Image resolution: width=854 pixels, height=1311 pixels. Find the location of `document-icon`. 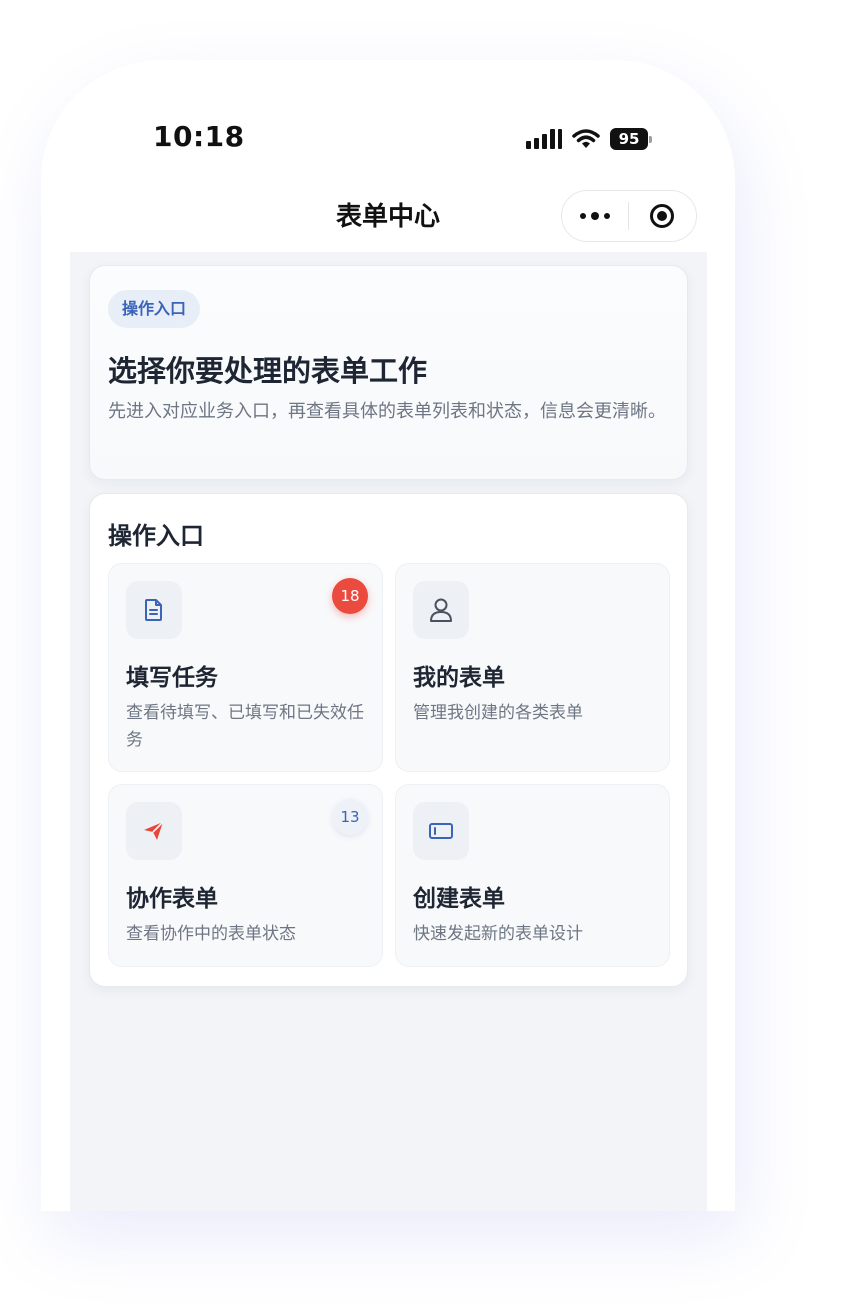

document-icon is located at coordinates (154, 610).